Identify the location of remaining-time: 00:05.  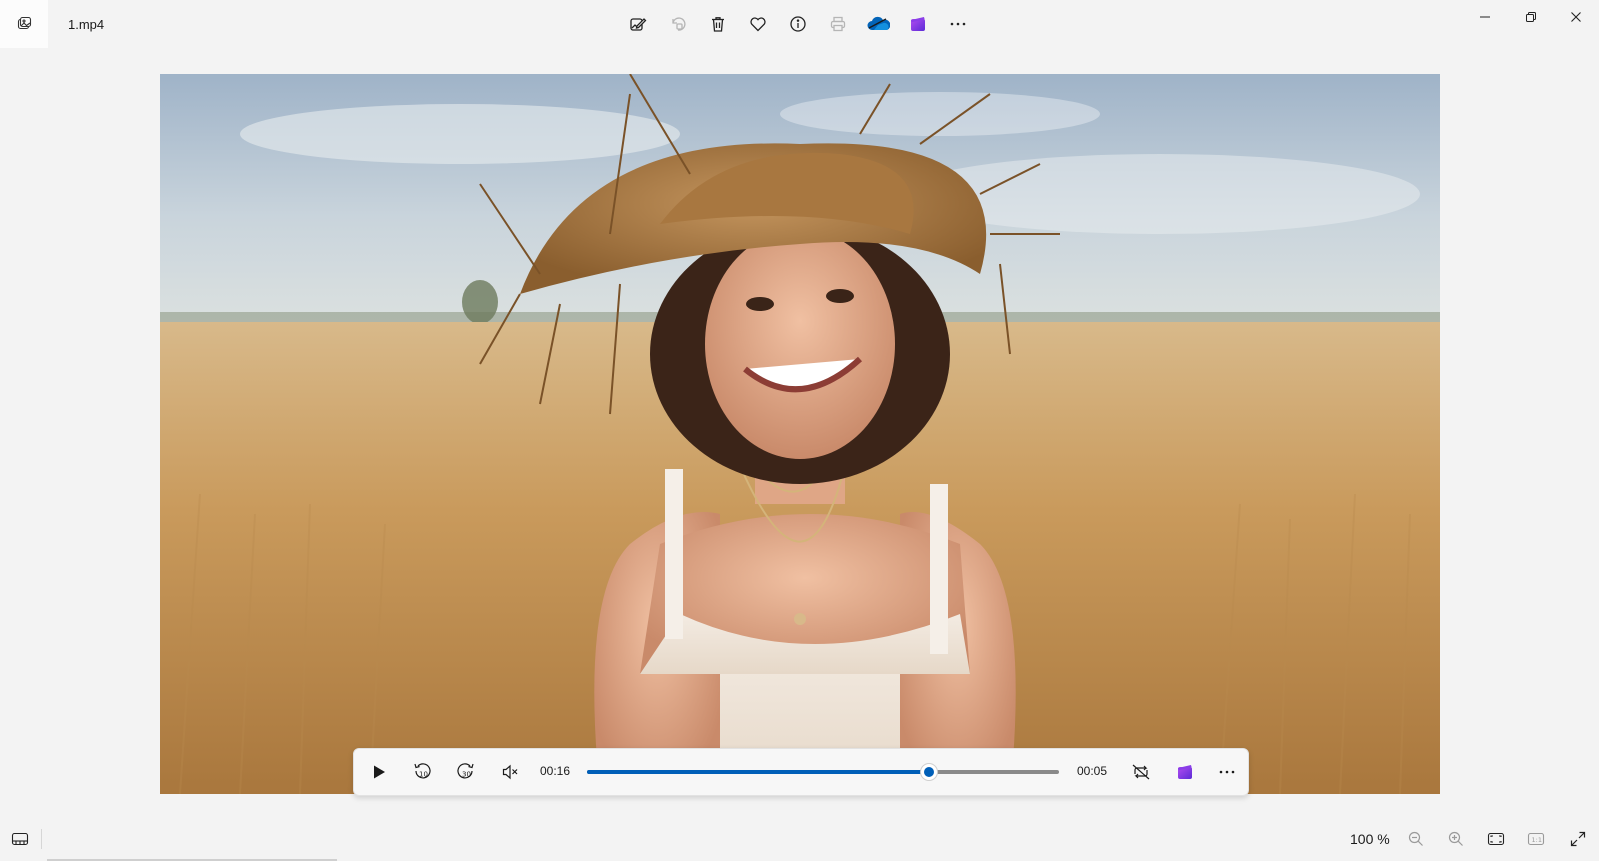
(1092, 771).